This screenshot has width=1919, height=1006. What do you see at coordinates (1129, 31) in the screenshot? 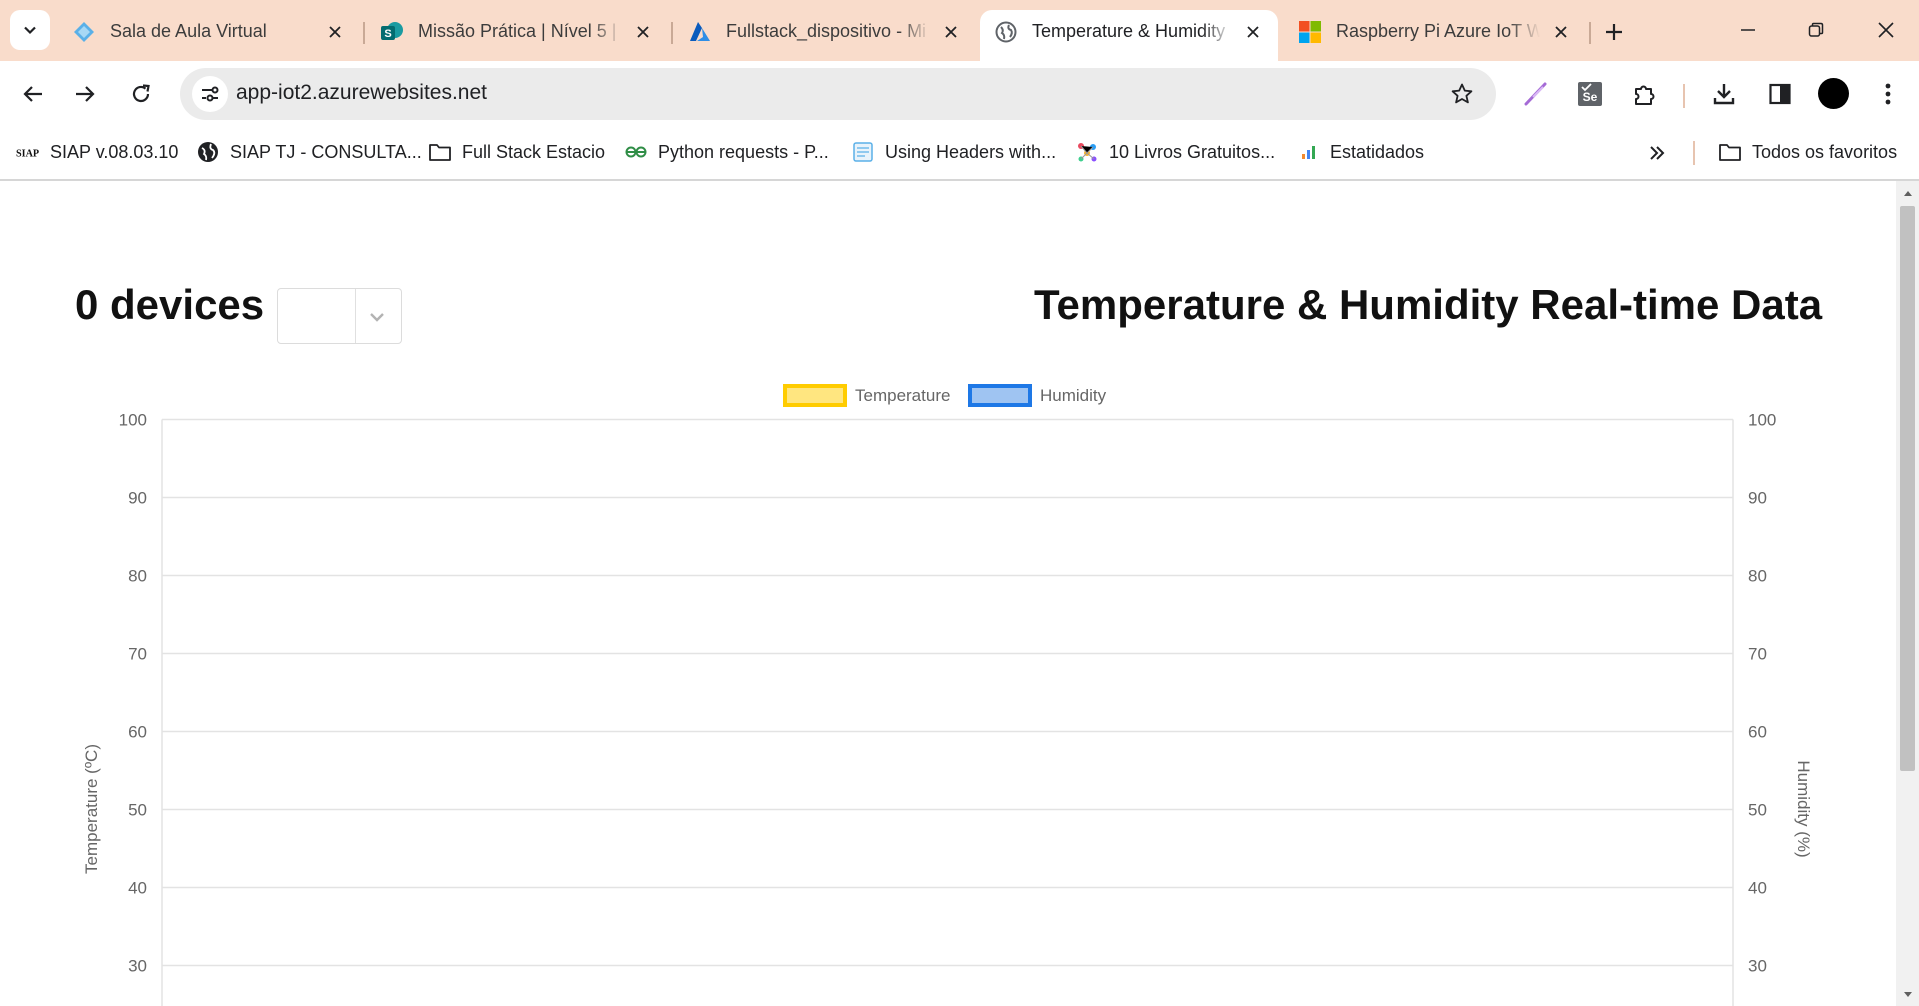
I see `tab-title: Temperature & Humidity` at bounding box center [1129, 31].